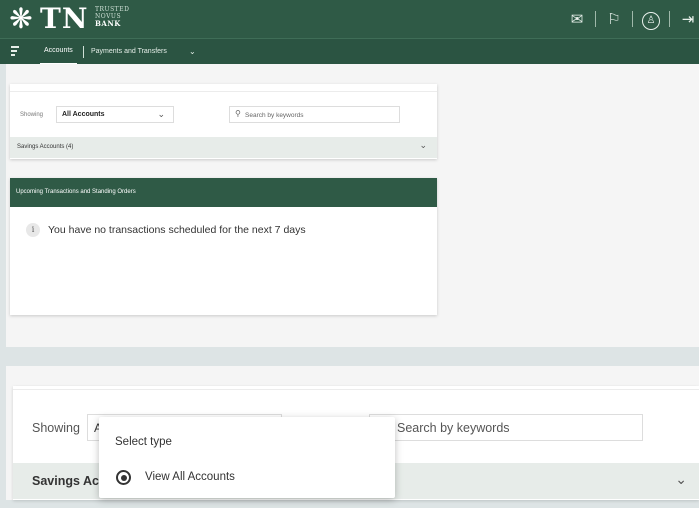  I want to click on account-type-value: All Accounts, so click(83, 114).